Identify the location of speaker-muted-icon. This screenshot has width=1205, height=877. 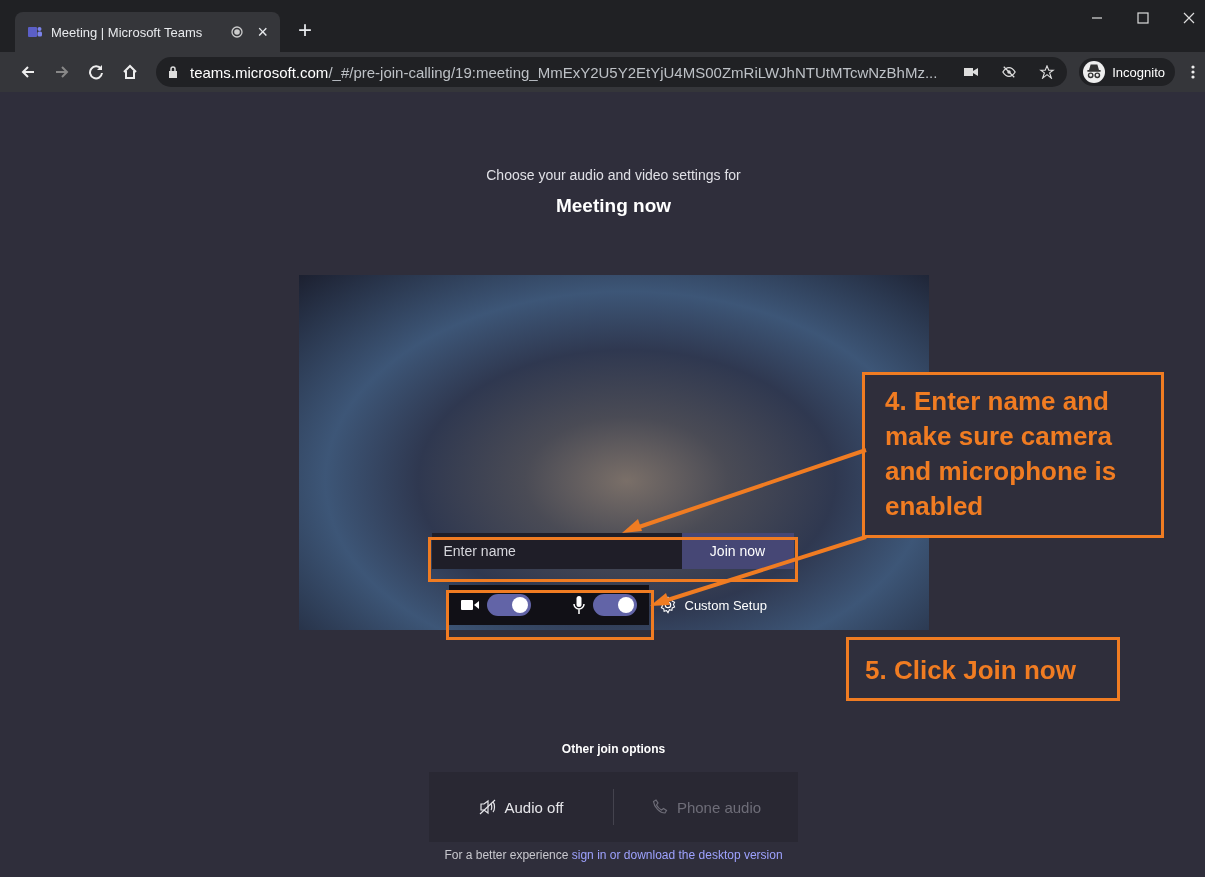
(487, 807).